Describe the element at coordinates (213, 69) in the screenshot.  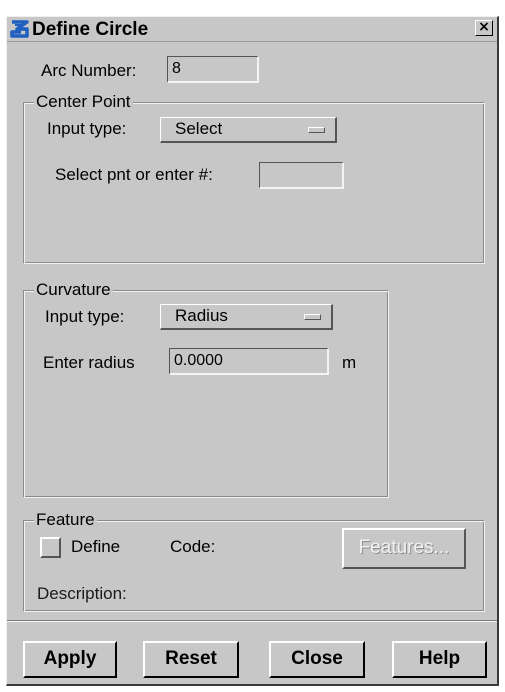
I see `arc-number-field: 8` at that location.